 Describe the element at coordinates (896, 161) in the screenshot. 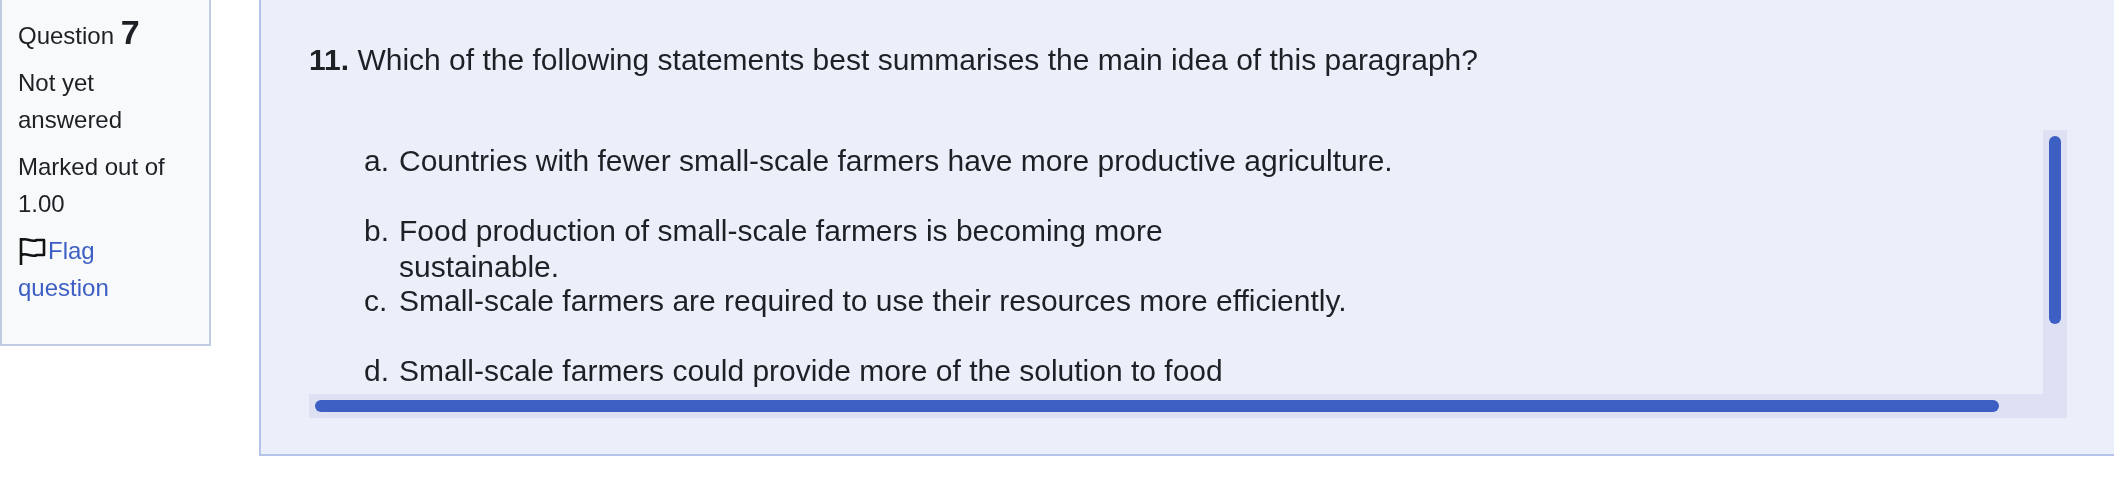

I see `answer-option: Countries with fewer small-scale farmers have more productive agriculture.` at that location.